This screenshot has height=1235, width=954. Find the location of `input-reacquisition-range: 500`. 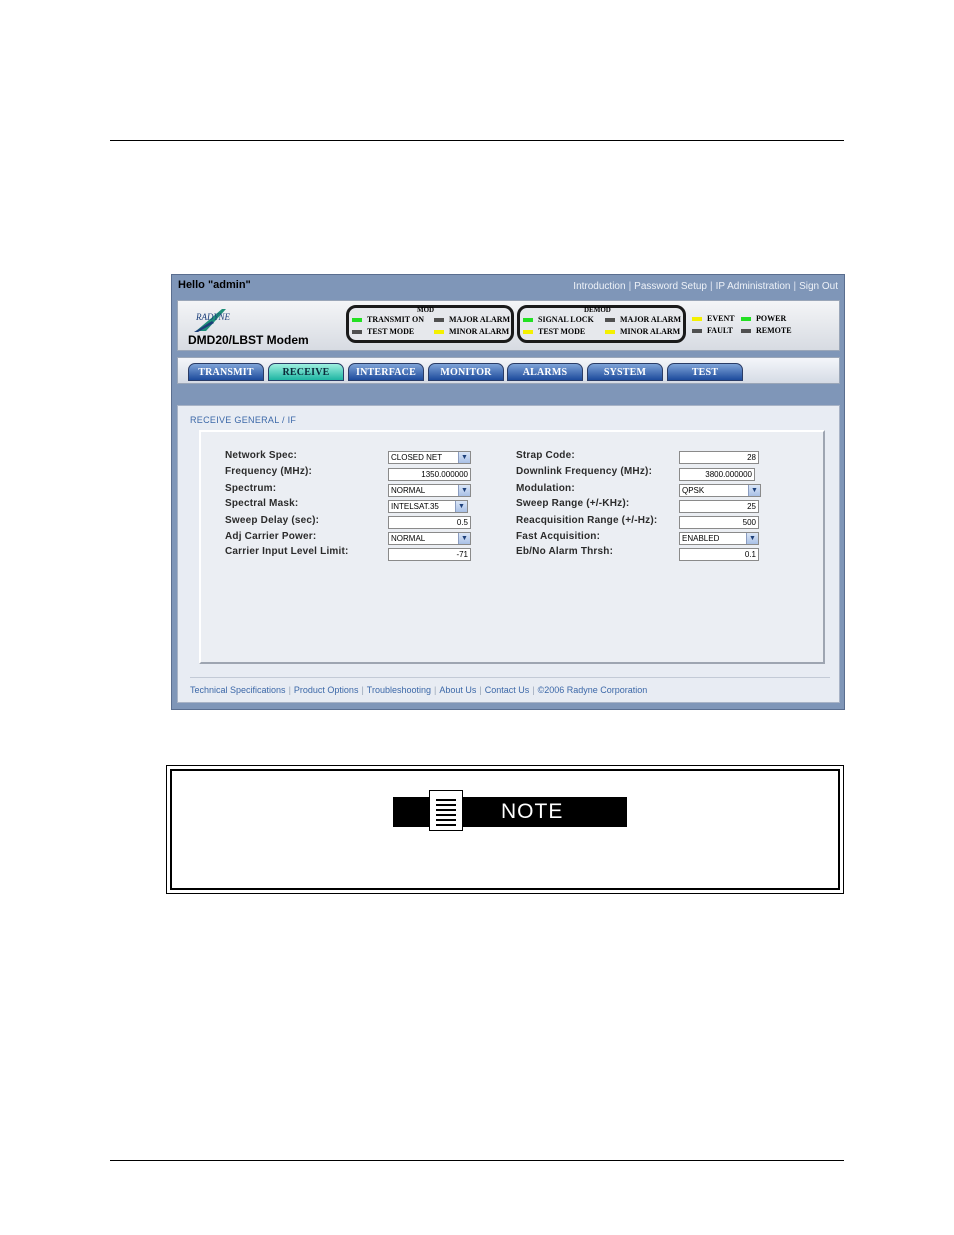

input-reacquisition-range: 500 is located at coordinates (719, 522).